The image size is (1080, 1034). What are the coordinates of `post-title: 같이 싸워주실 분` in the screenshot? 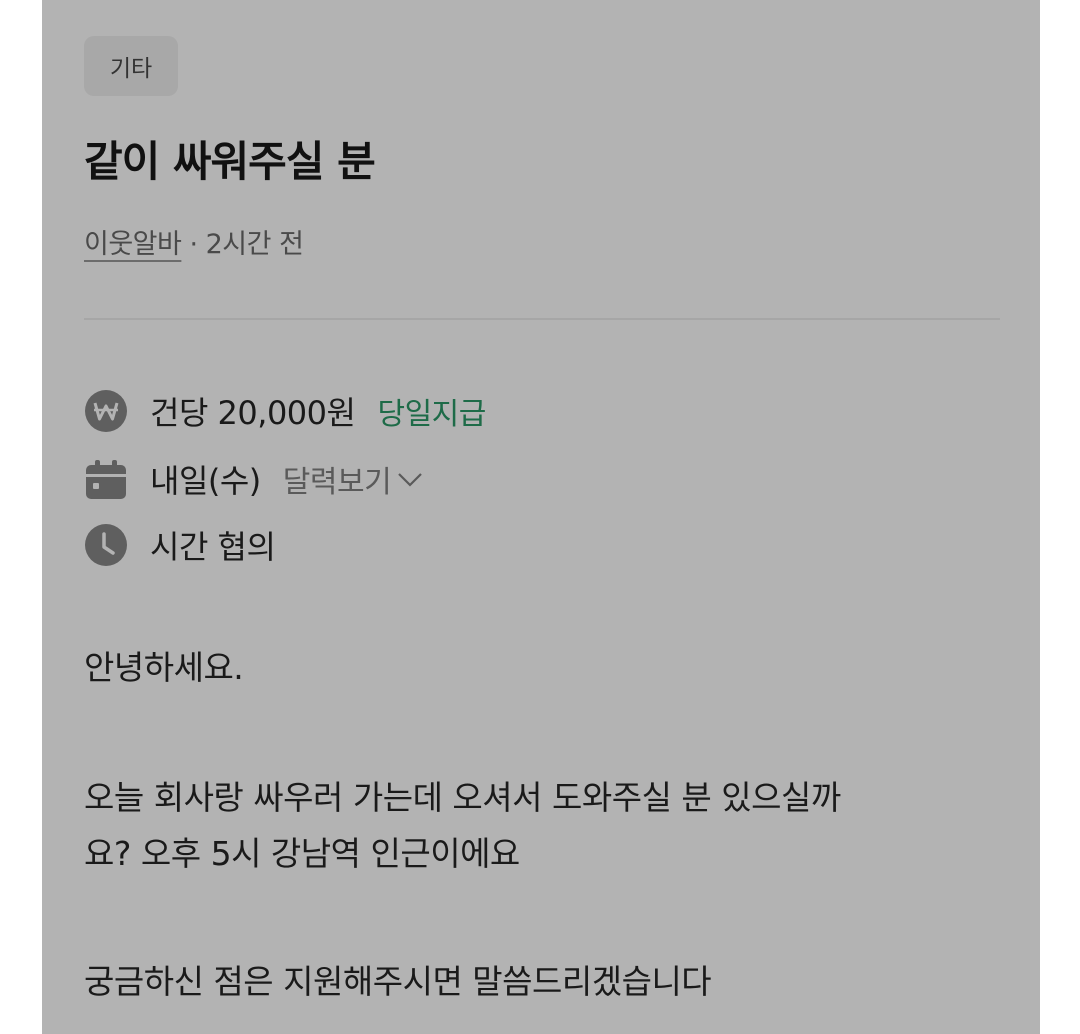 It's located at (230, 161).